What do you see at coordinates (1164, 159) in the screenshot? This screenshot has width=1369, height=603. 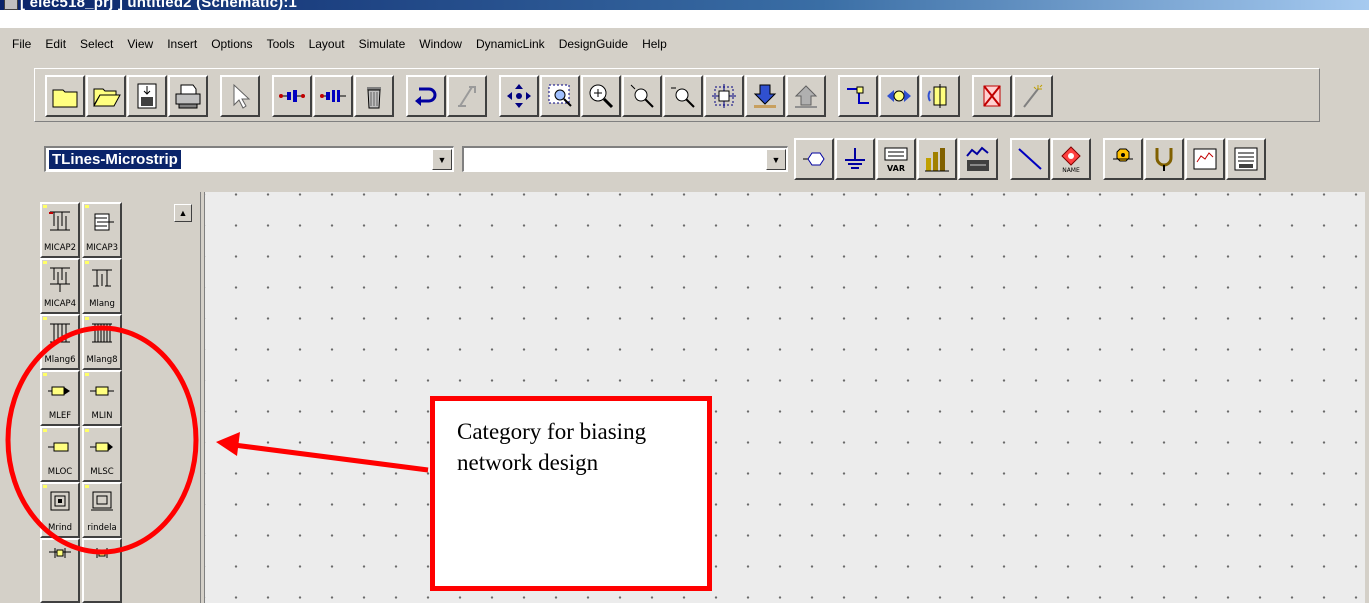 I see `probe-button` at bounding box center [1164, 159].